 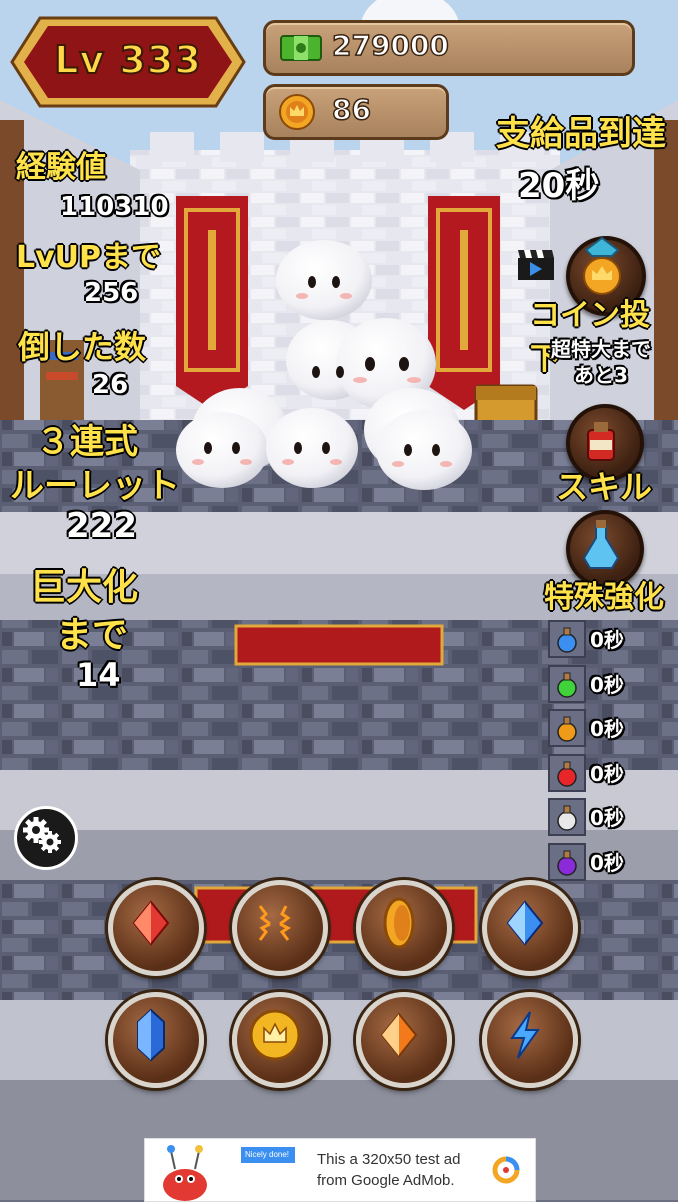 I want to click on red-crystal-icon, so click(x=151, y=923).